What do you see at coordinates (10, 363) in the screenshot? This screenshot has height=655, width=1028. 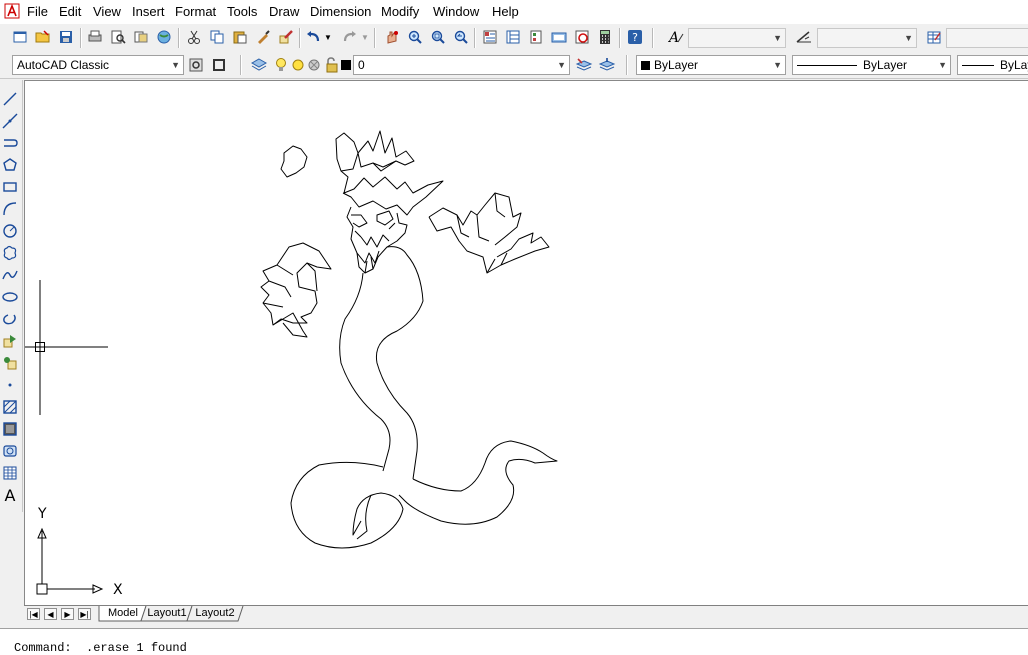 I see `make-block-icon` at bounding box center [10, 363].